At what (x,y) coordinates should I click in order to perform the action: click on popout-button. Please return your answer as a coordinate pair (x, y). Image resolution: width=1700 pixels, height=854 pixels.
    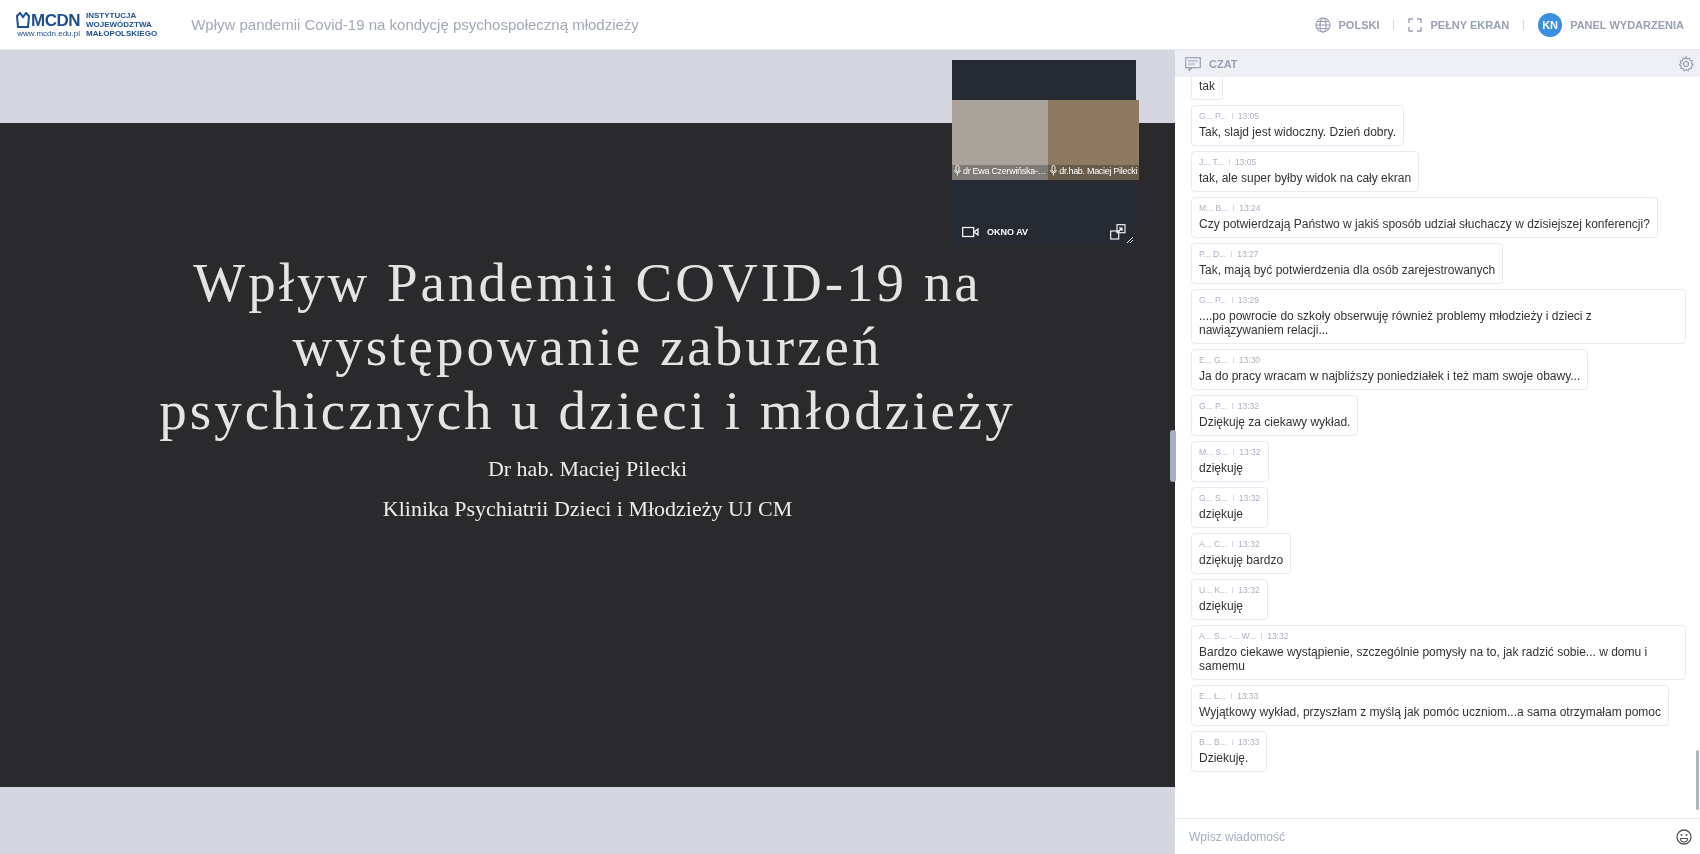
    Looking at the image, I should click on (1118, 232).